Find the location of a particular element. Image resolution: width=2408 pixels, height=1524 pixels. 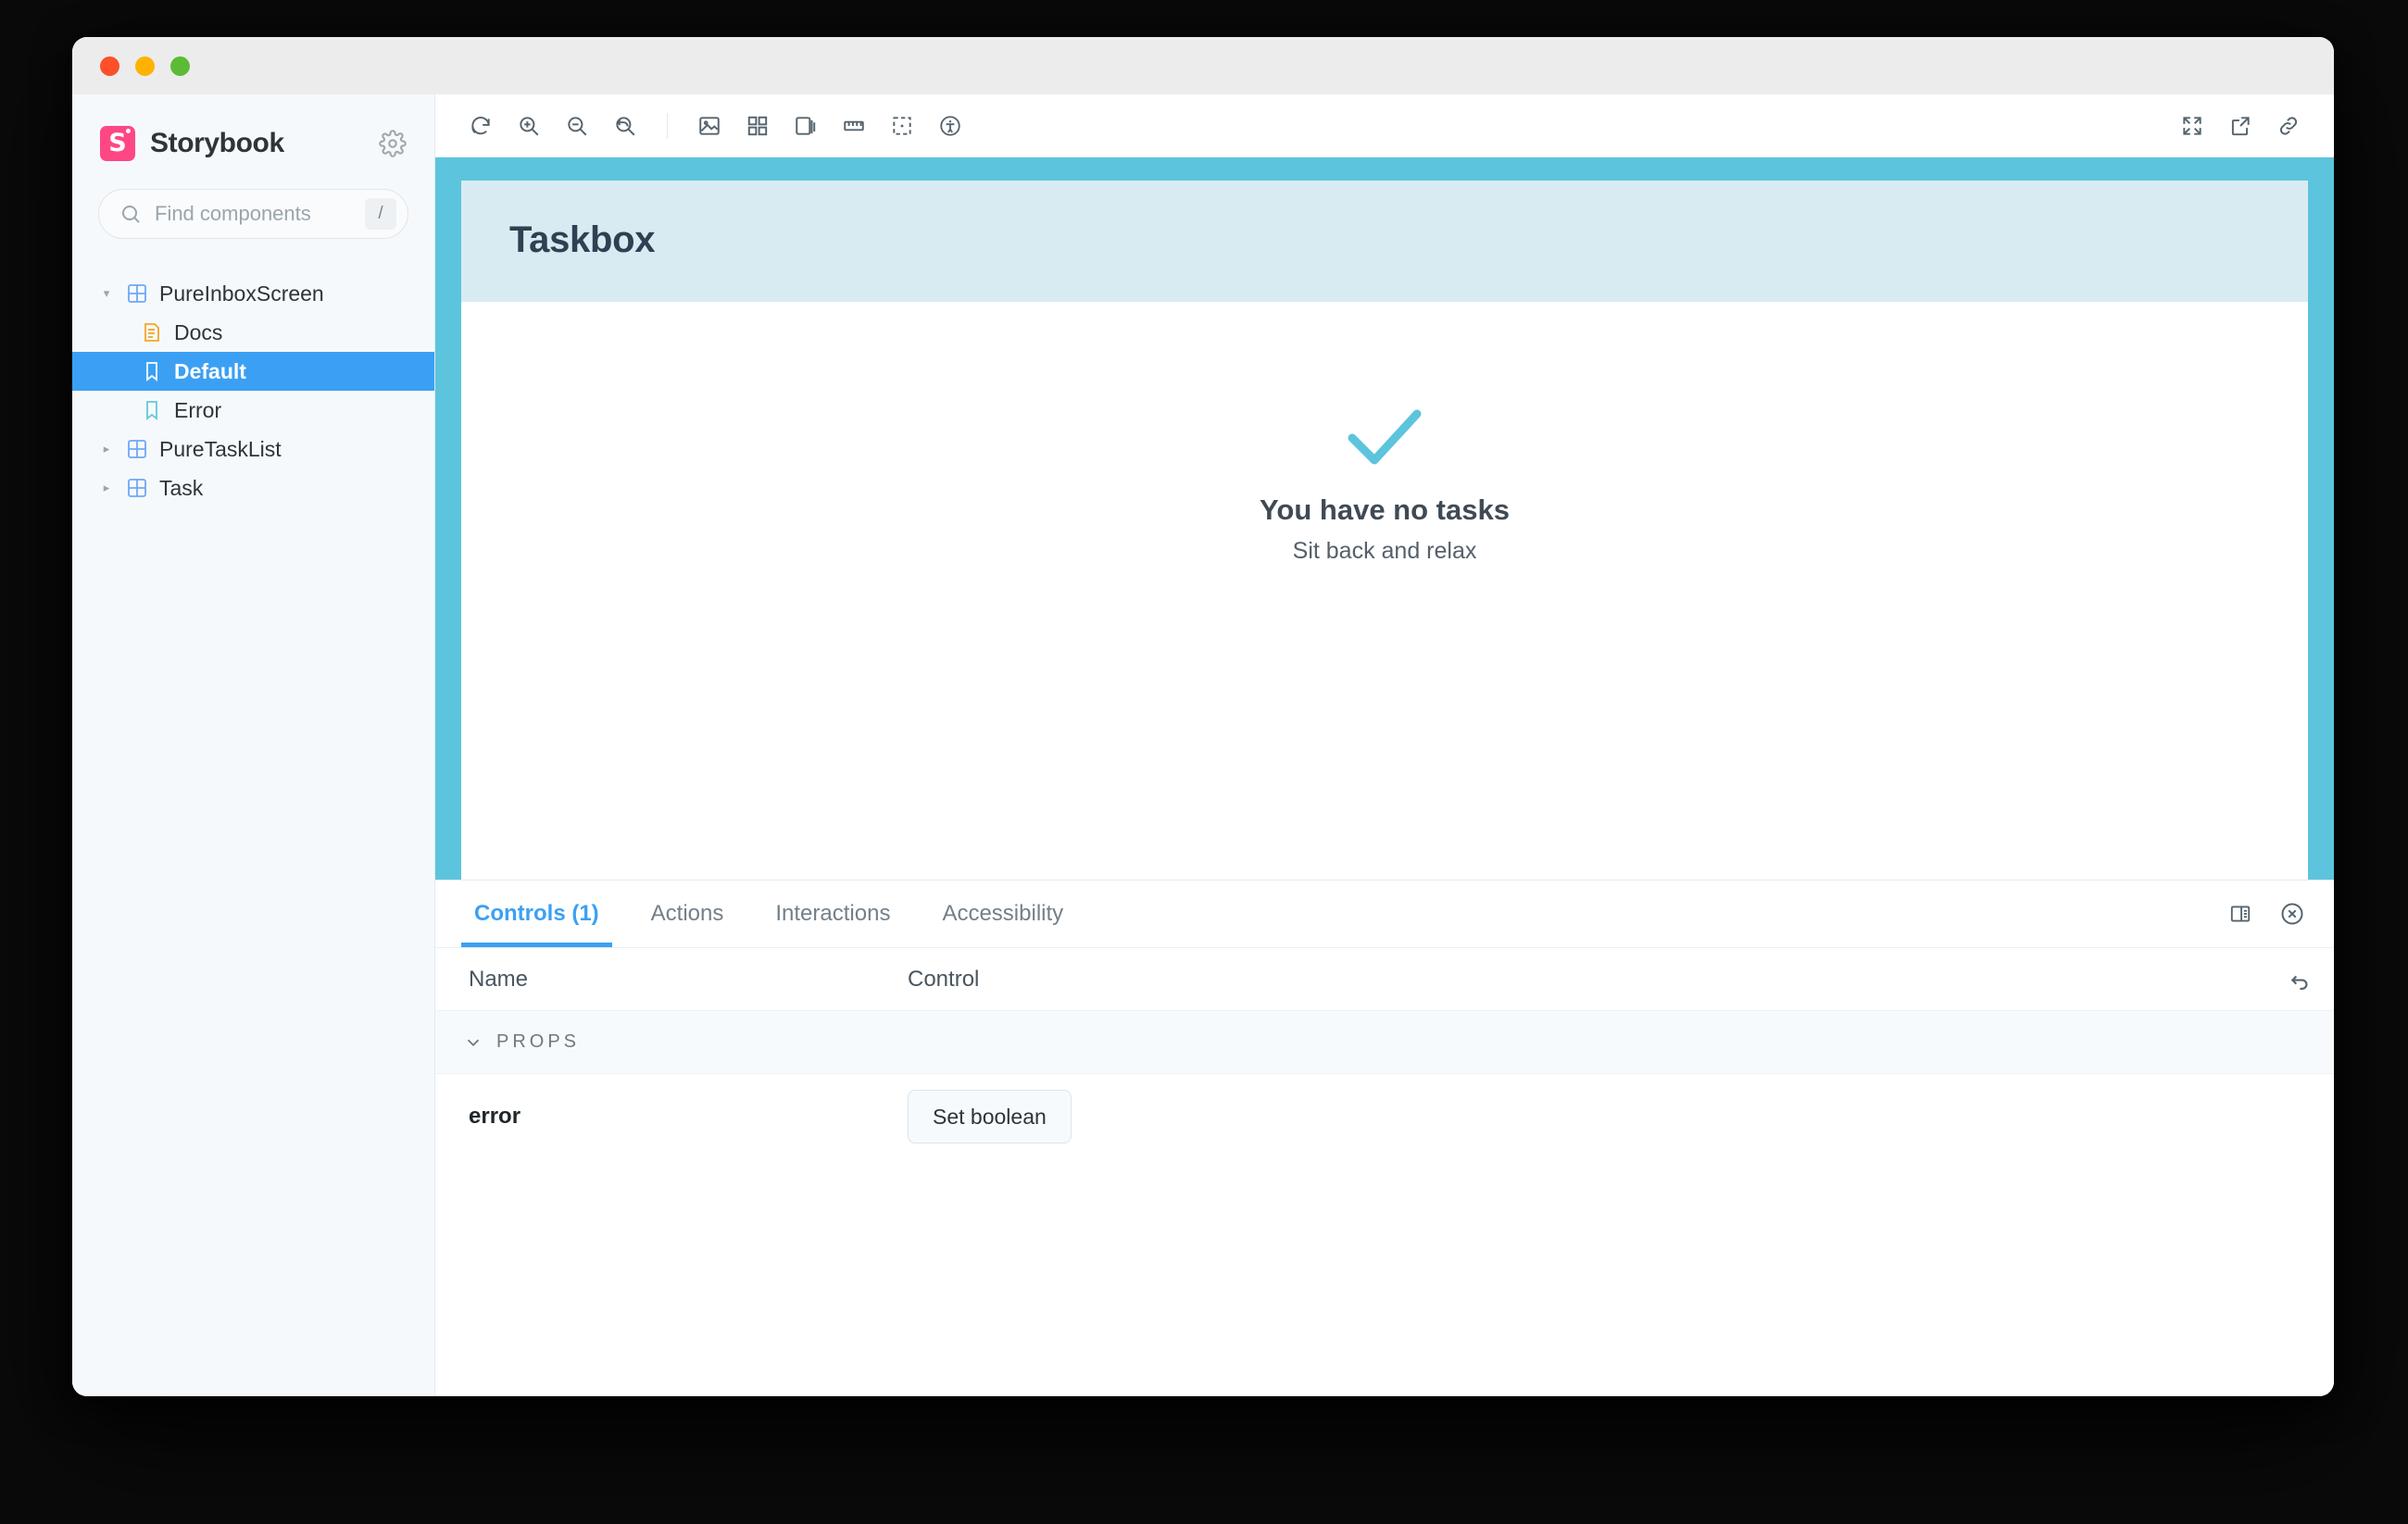

docs-icon is located at coordinates (151, 332).